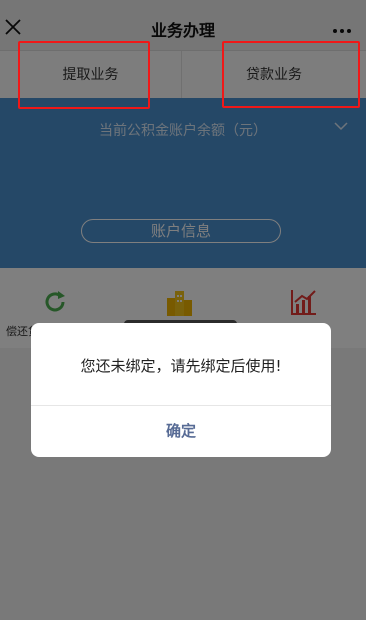 Image resolution: width=366 pixels, height=620 pixels. What do you see at coordinates (84, 75) in the screenshot?
I see `highlight-box-withdrawal` at bounding box center [84, 75].